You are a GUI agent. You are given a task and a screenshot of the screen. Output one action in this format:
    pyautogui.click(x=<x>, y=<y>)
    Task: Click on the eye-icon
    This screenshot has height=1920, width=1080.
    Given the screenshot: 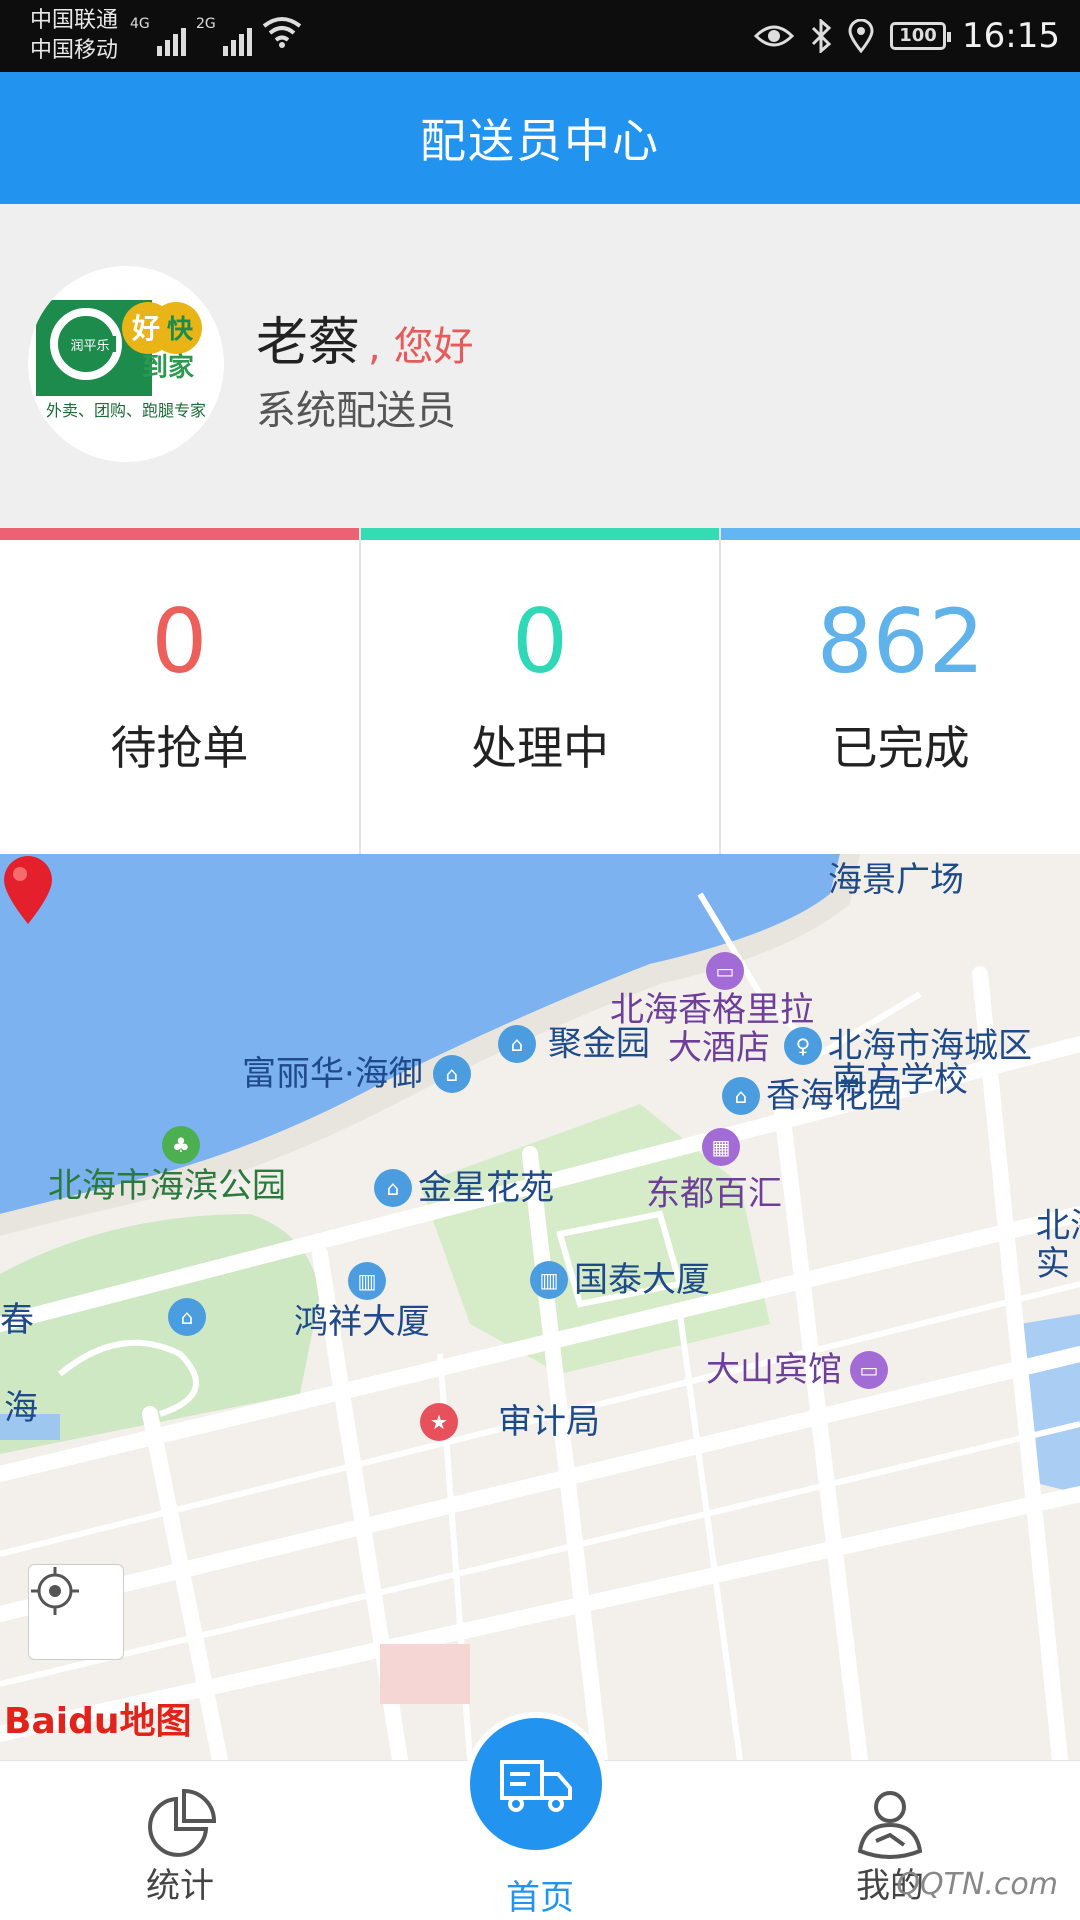 What is the action you would take?
    pyautogui.click(x=774, y=36)
    